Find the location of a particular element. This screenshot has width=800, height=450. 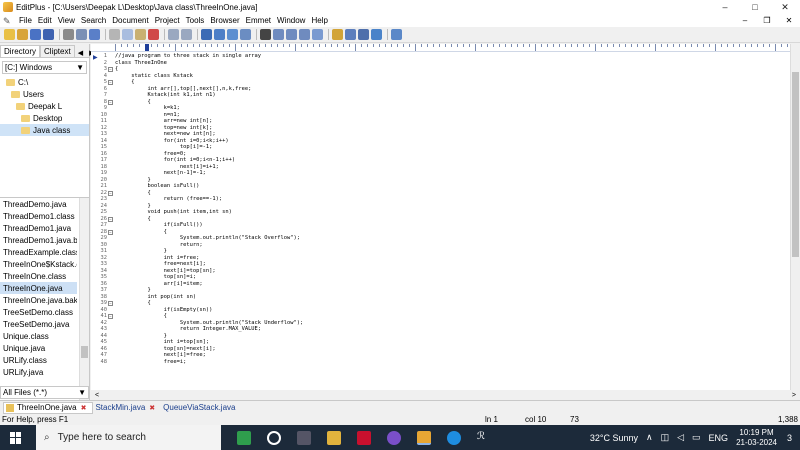

doc-tab-queueviastack: QueueViaStack.java is located at coordinates (201, 408).